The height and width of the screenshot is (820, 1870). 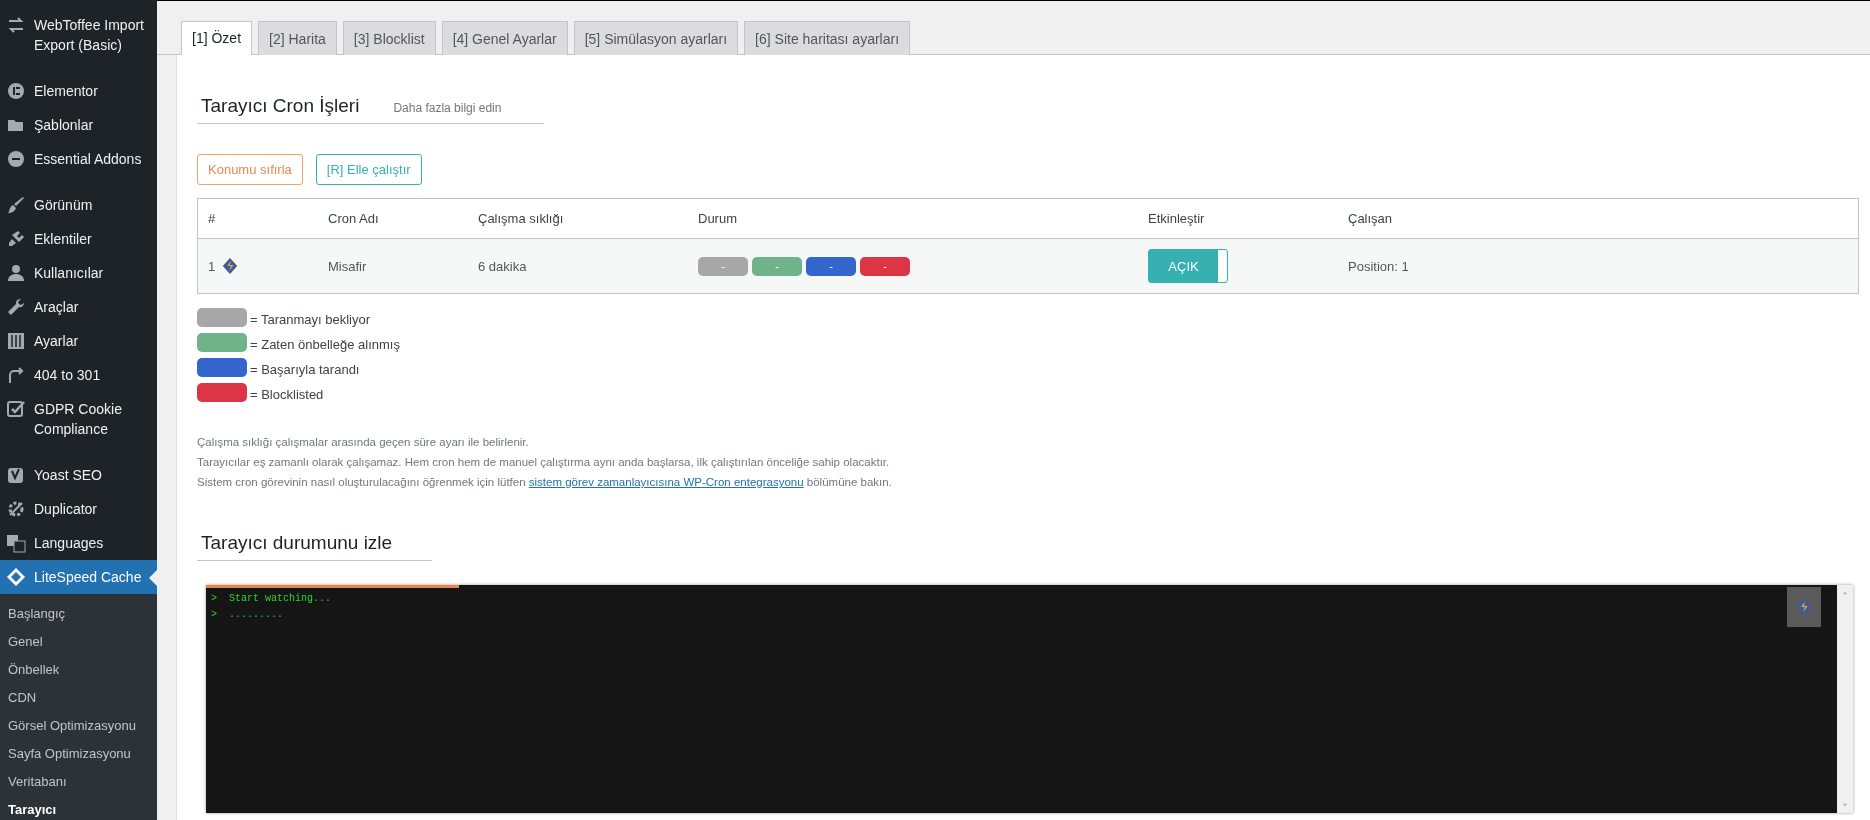 What do you see at coordinates (544, 462) in the screenshot?
I see `note-text: Tarayıcılar eş zamanlı olarak çalışamaz. Hem cron hem de manuel çalıştırma aynı anda başlarsa, ilk çalıştırılan önceliğe sahip olacaktır.` at bounding box center [544, 462].